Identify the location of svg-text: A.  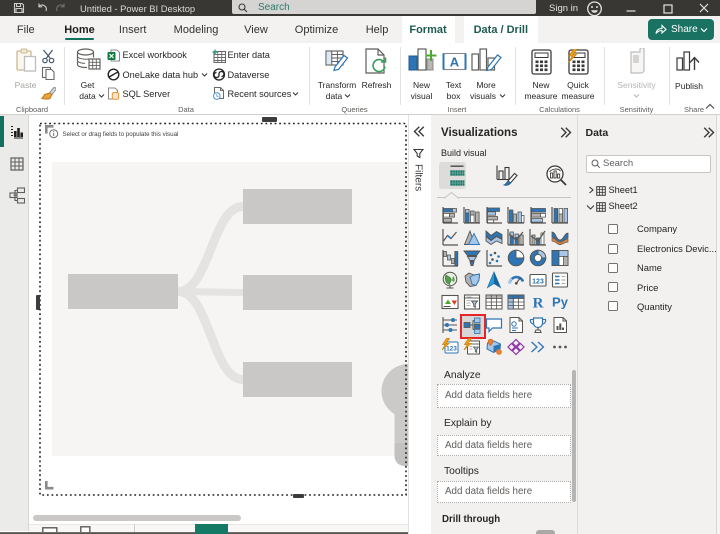
(455, 62).